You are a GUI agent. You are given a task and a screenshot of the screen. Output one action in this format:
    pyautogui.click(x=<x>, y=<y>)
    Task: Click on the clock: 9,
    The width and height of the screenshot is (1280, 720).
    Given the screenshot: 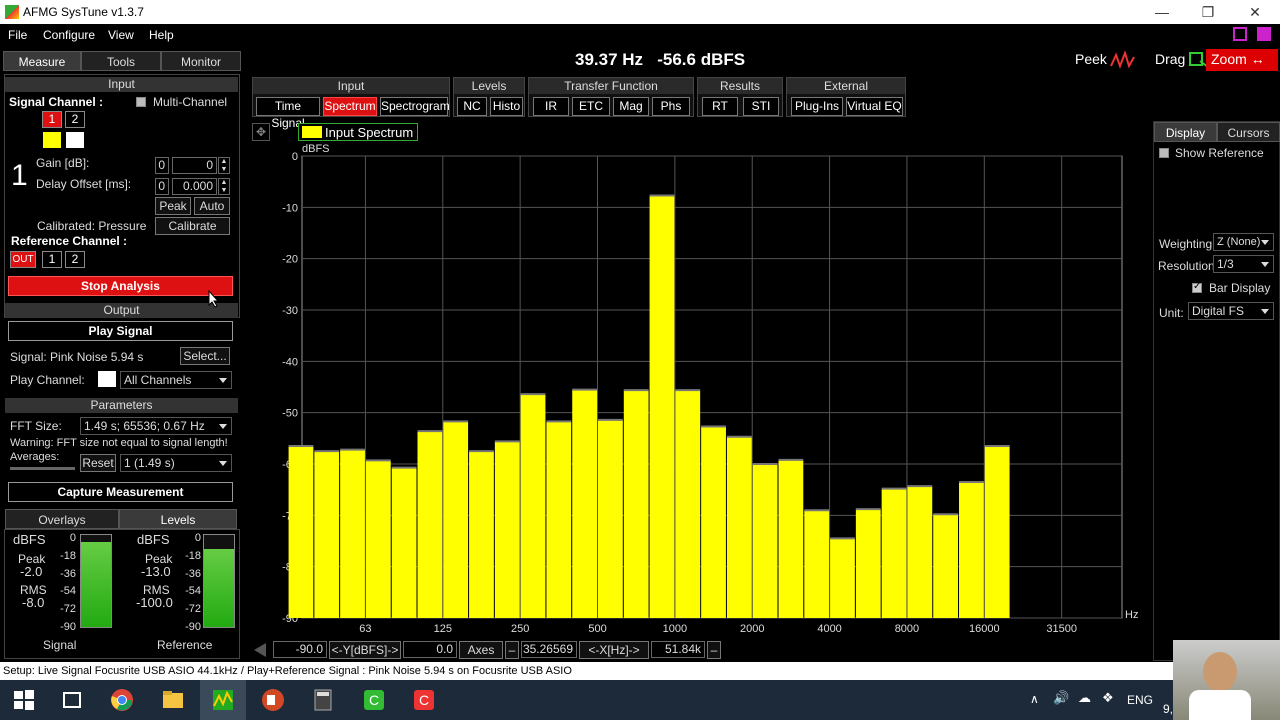 What is the action you would take?
    pyautogui.click(x=1168, y=709)
    